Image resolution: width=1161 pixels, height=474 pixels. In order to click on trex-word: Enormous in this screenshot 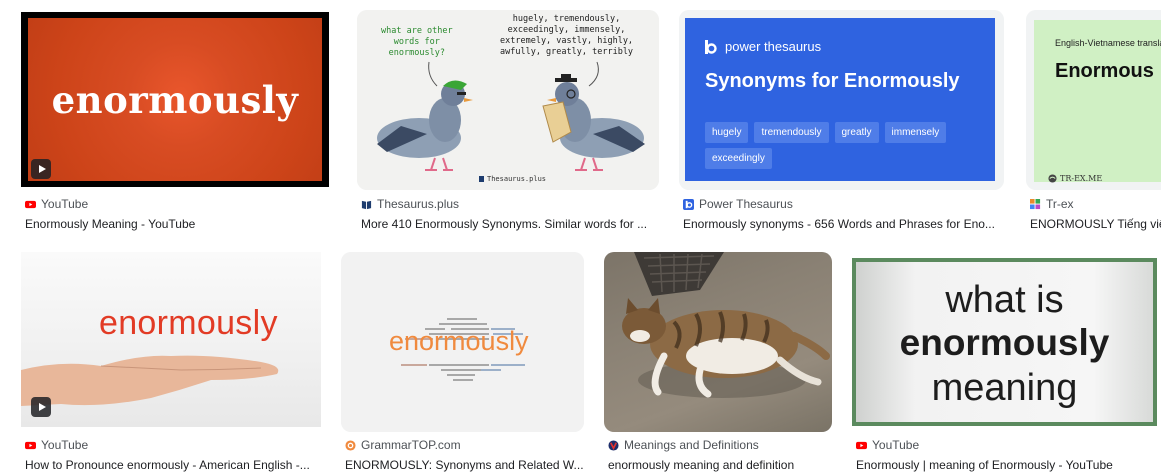, I will do `click(1104, 71)`.